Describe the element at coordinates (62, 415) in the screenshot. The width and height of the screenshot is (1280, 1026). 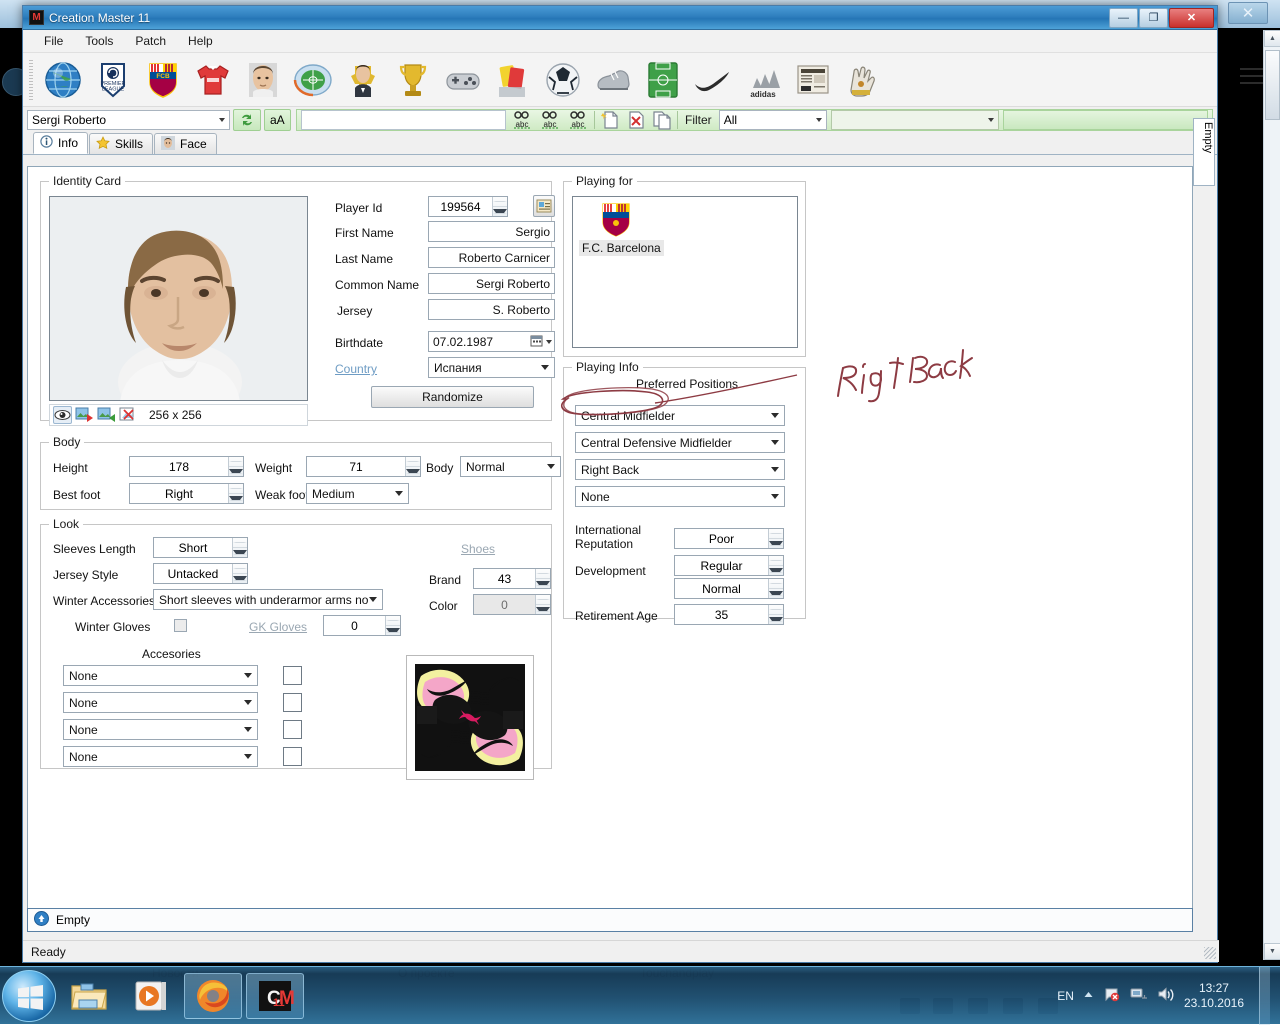
I see `eye-icon` at that location.